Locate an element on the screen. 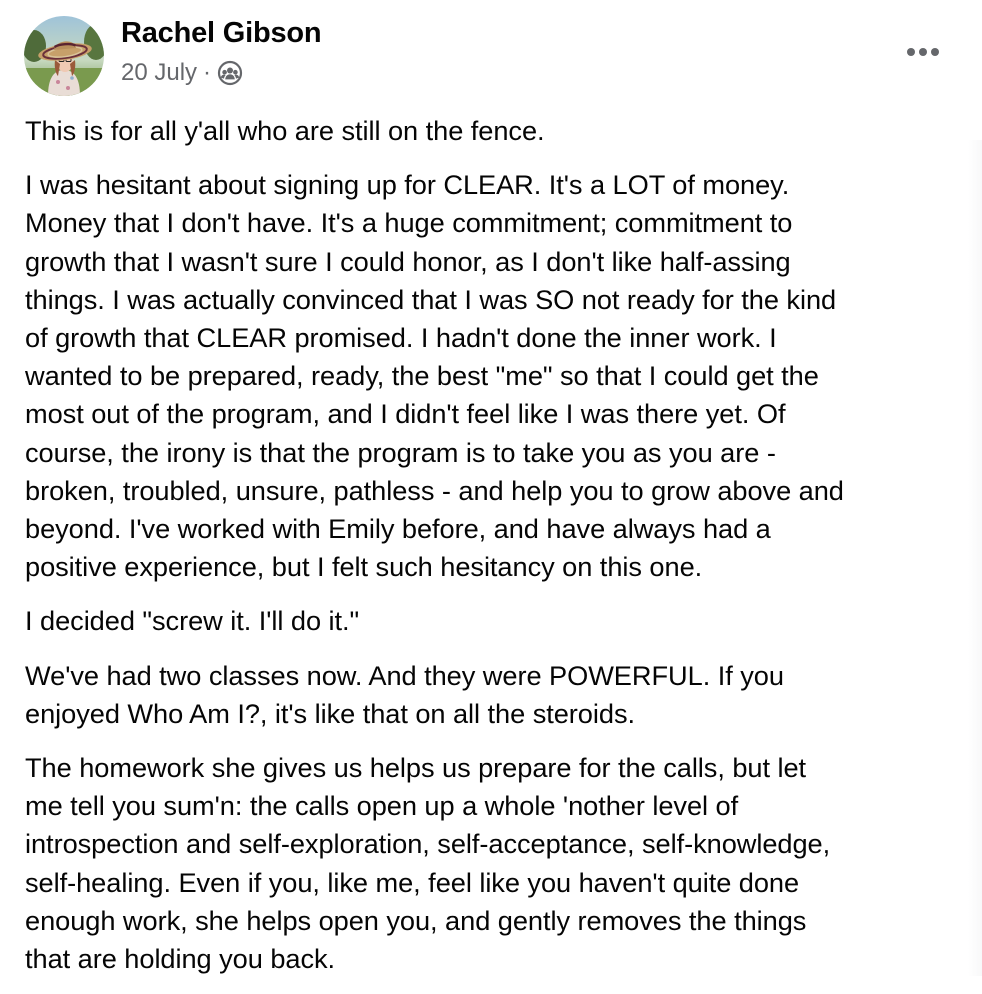 Image resolution: width=982 pixels, height=994 pixels. scroll-edge-shade is located at coordinates (975, 558).